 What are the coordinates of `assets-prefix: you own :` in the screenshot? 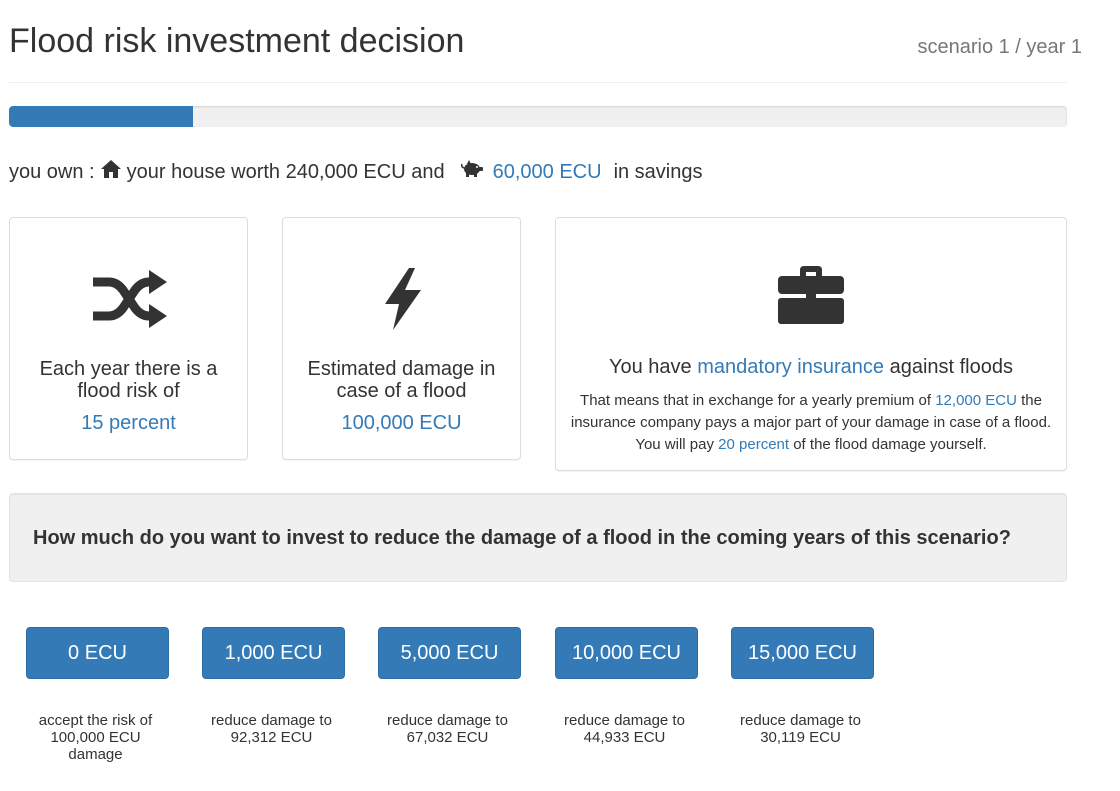 It's located at (52, 171).